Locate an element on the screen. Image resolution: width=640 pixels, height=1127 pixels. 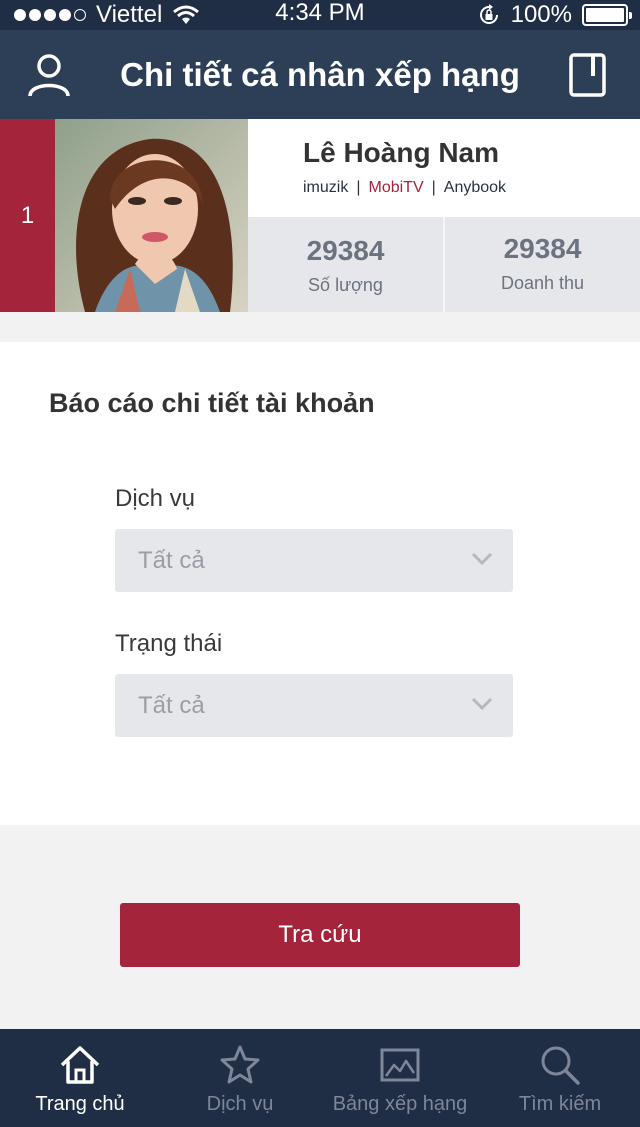
status-bar: Viettel 4:34 PM 100% is located at coordinates (320, 15).